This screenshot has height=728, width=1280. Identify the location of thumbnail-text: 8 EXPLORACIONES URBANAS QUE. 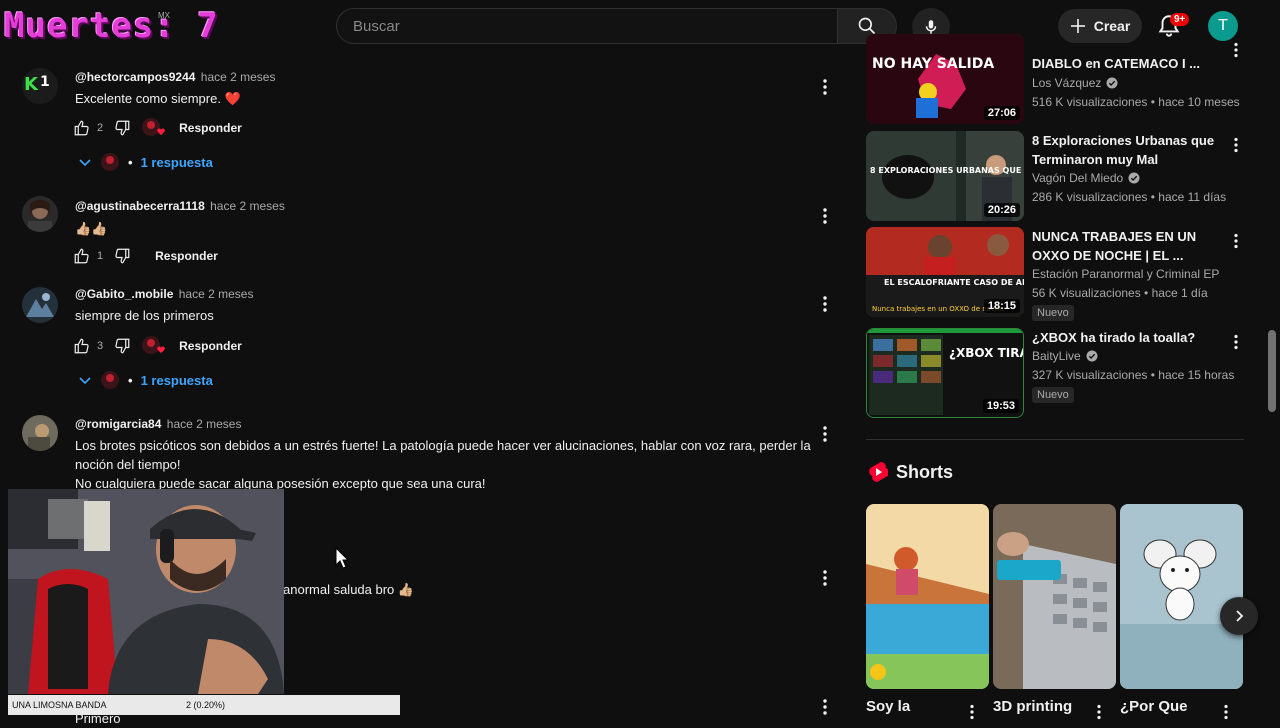
(945, 170).